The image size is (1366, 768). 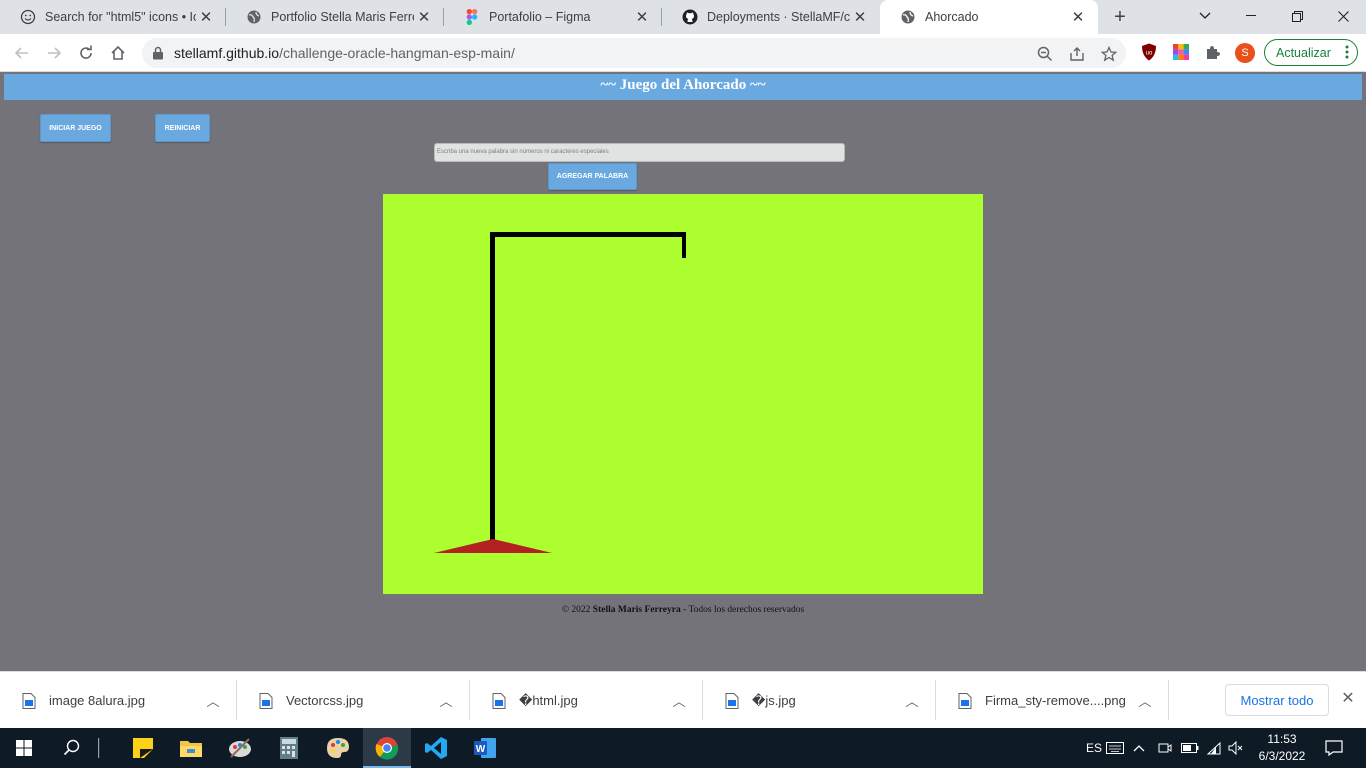 What do you see at coordinates (819, 700) in the screenshot?
I see `download-item: �js.jpg ︿` at bounding box center [819, 700].